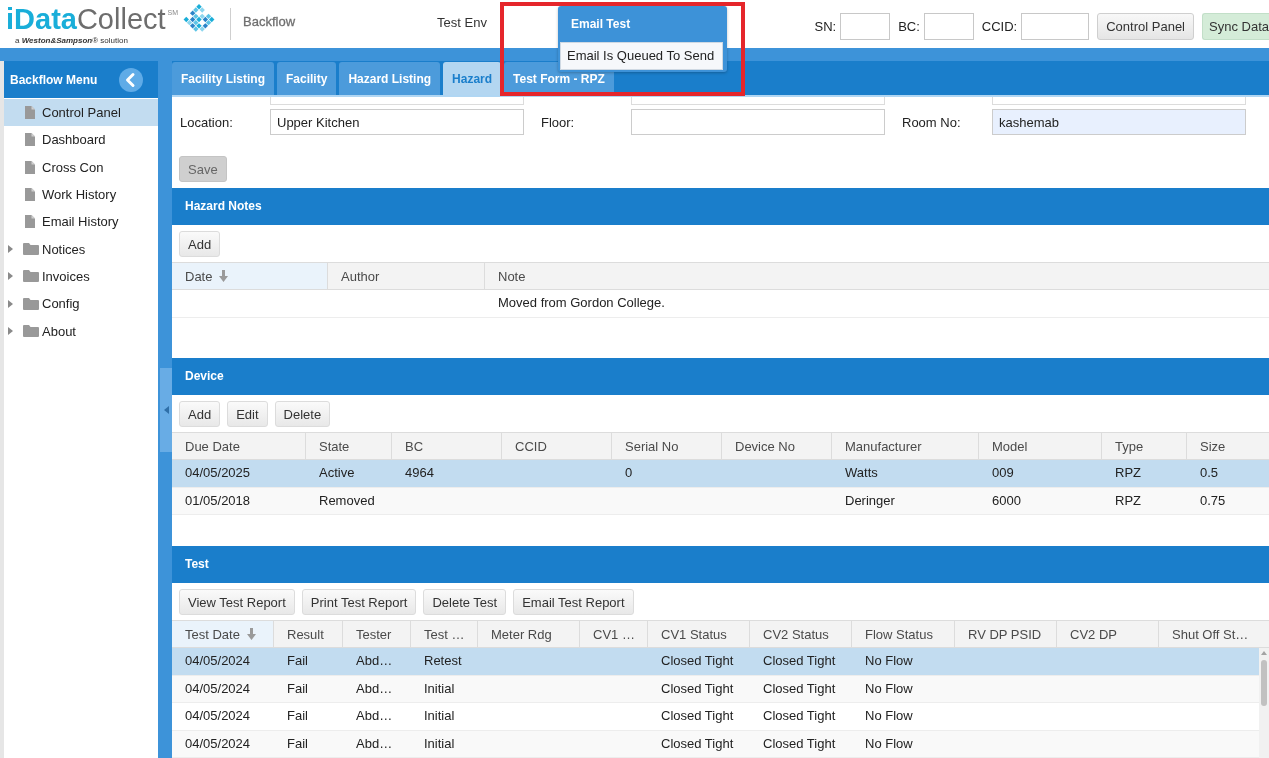  Describe the element at coordinates (905, 446) in the screenshot. I see `column-header: Manufacturer` at that location.